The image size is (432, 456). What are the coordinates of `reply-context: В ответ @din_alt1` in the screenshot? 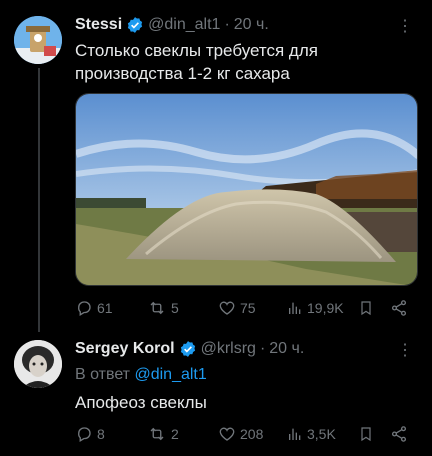 It's located at (141, 374).